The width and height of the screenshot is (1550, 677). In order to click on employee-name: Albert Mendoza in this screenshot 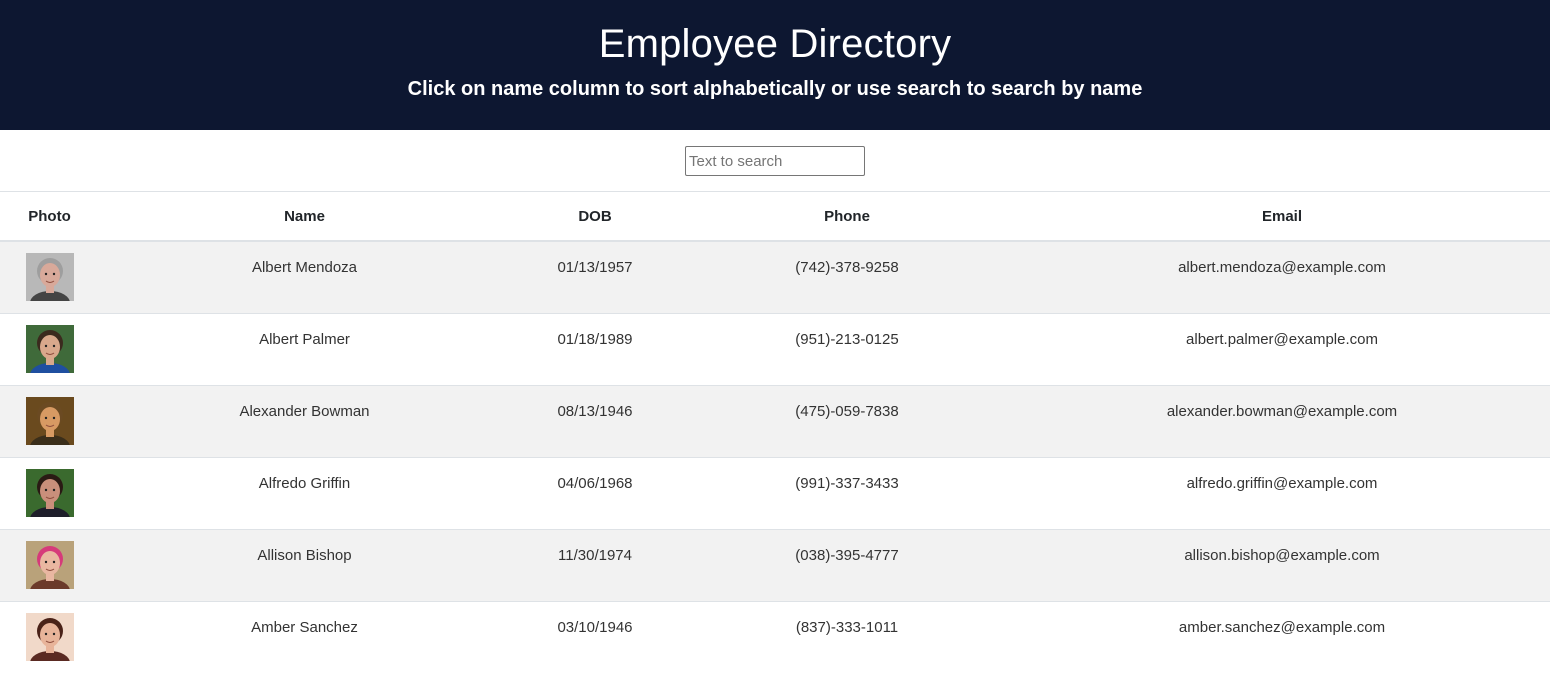, I will do `click(304, 267)`.